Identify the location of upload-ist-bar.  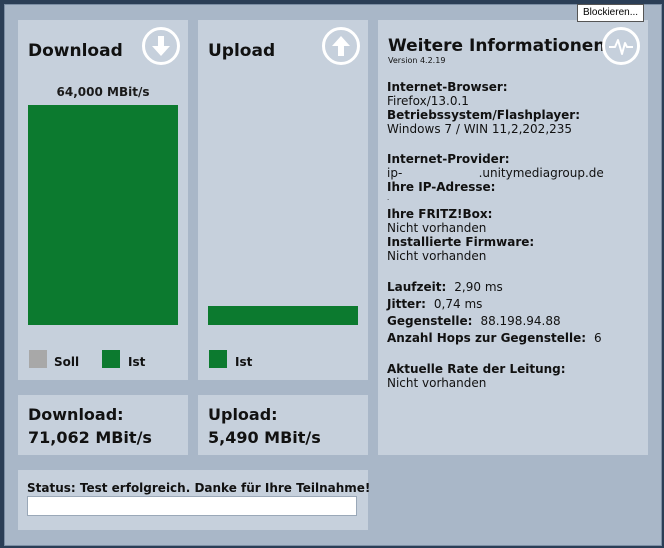
(283, 315).